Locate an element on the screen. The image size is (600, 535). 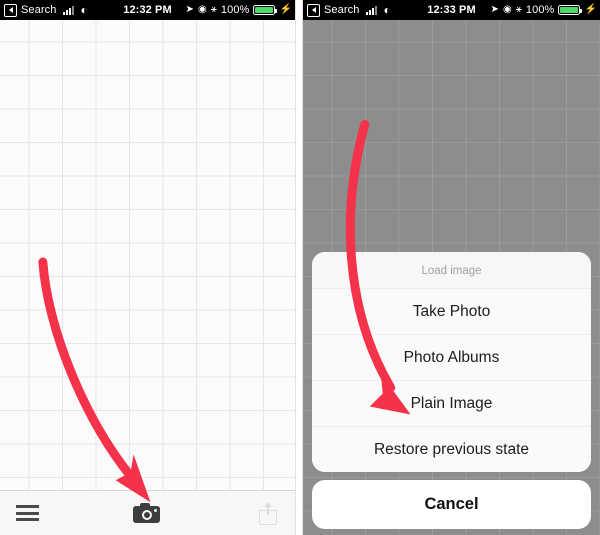
action-sheet-option-restore-previous-state: Restore previous state is located at coordinates (451, 449).